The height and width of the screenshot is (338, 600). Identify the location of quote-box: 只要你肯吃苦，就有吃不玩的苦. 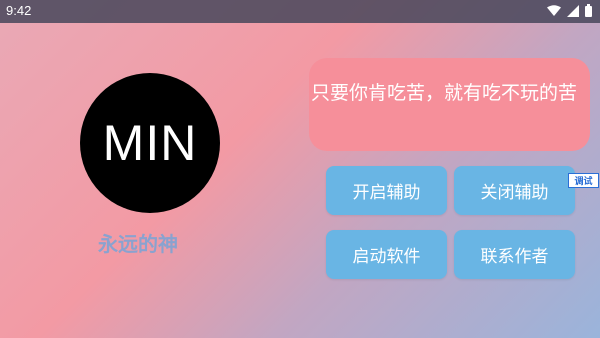
(449, 104).